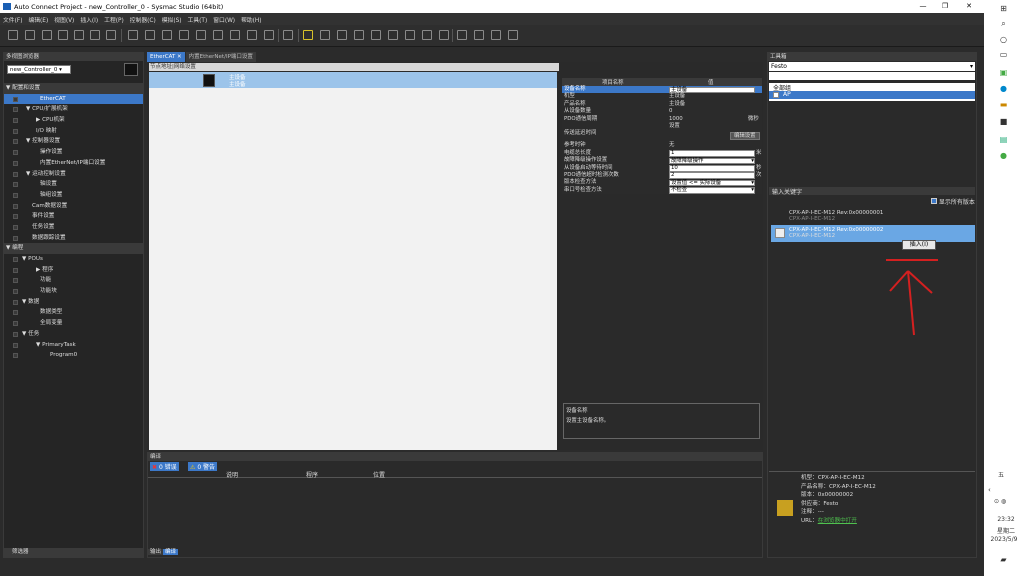 The width and height of the screenshot is (1024, 576). I want to click on tree-item-io-map: I/O 映射, so click(73, 131).